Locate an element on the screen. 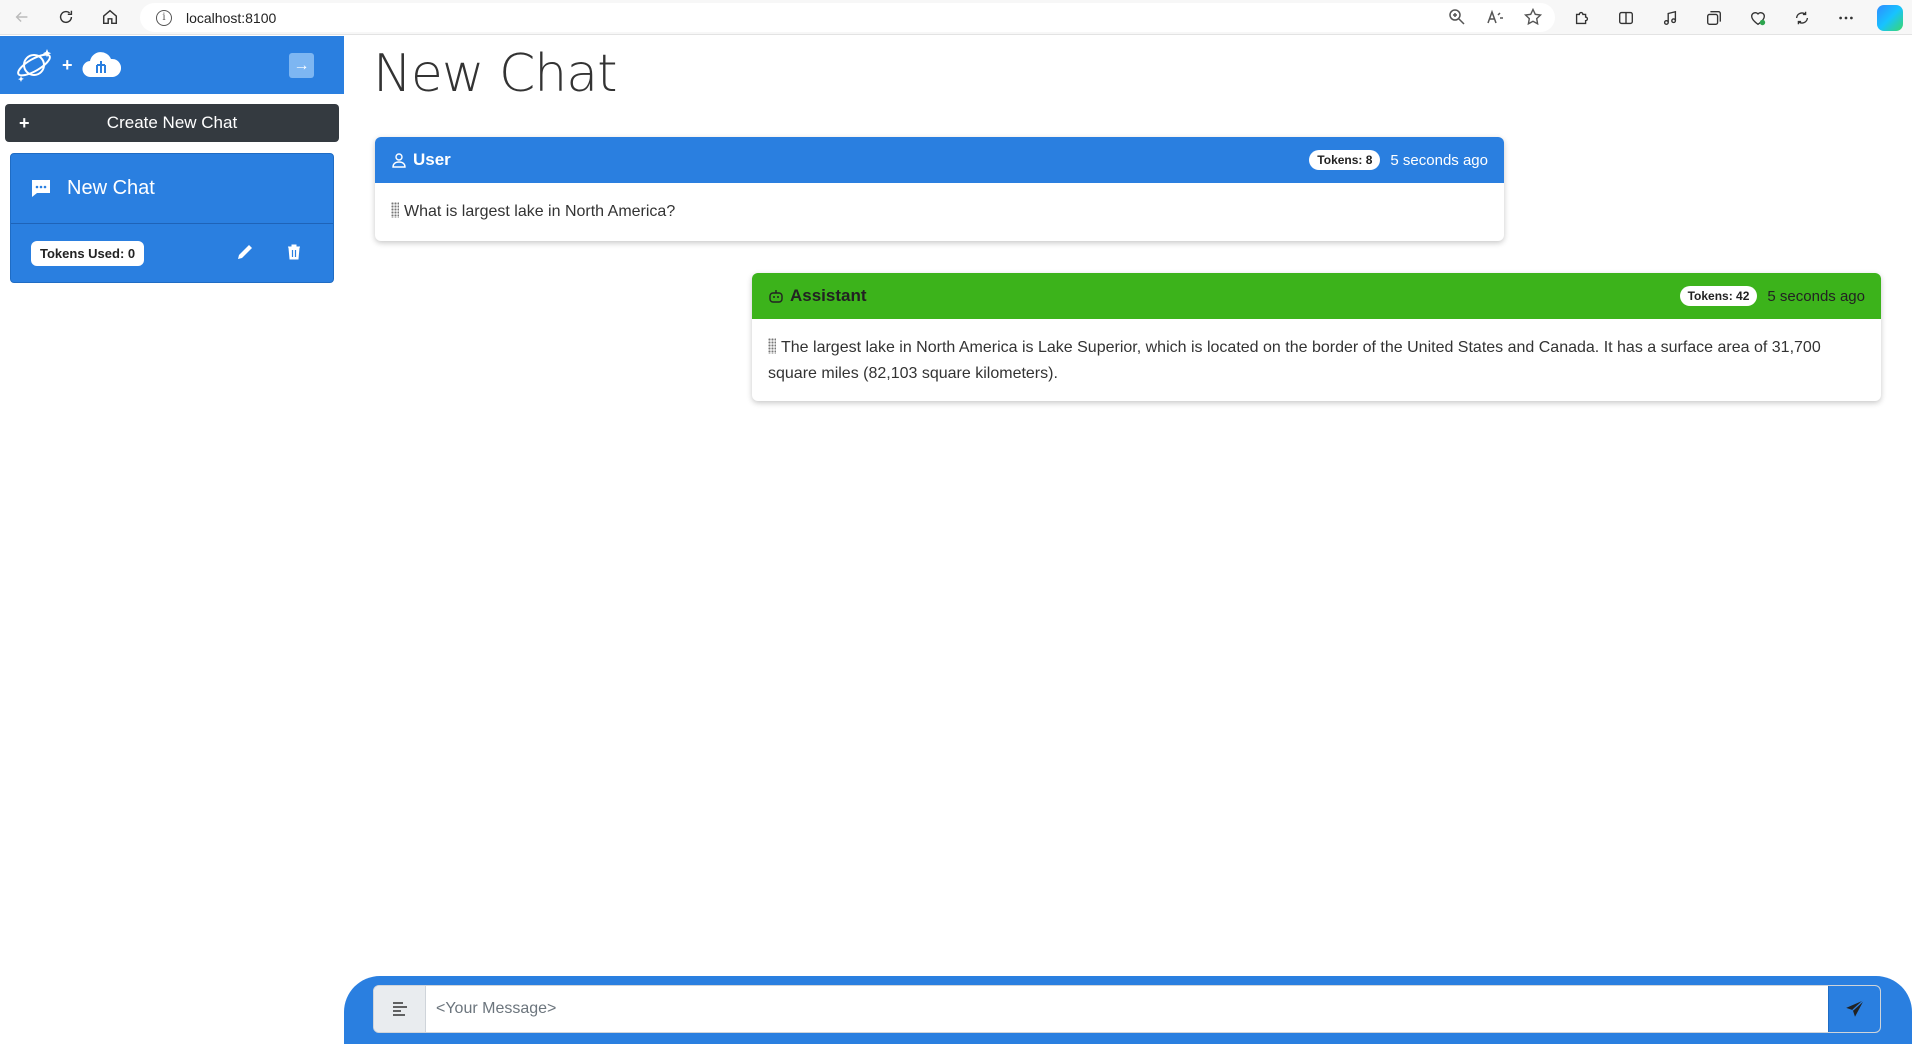 The height and width of the screenshot is (1044, 1912). person-icon is located at coordinates (399, 160).